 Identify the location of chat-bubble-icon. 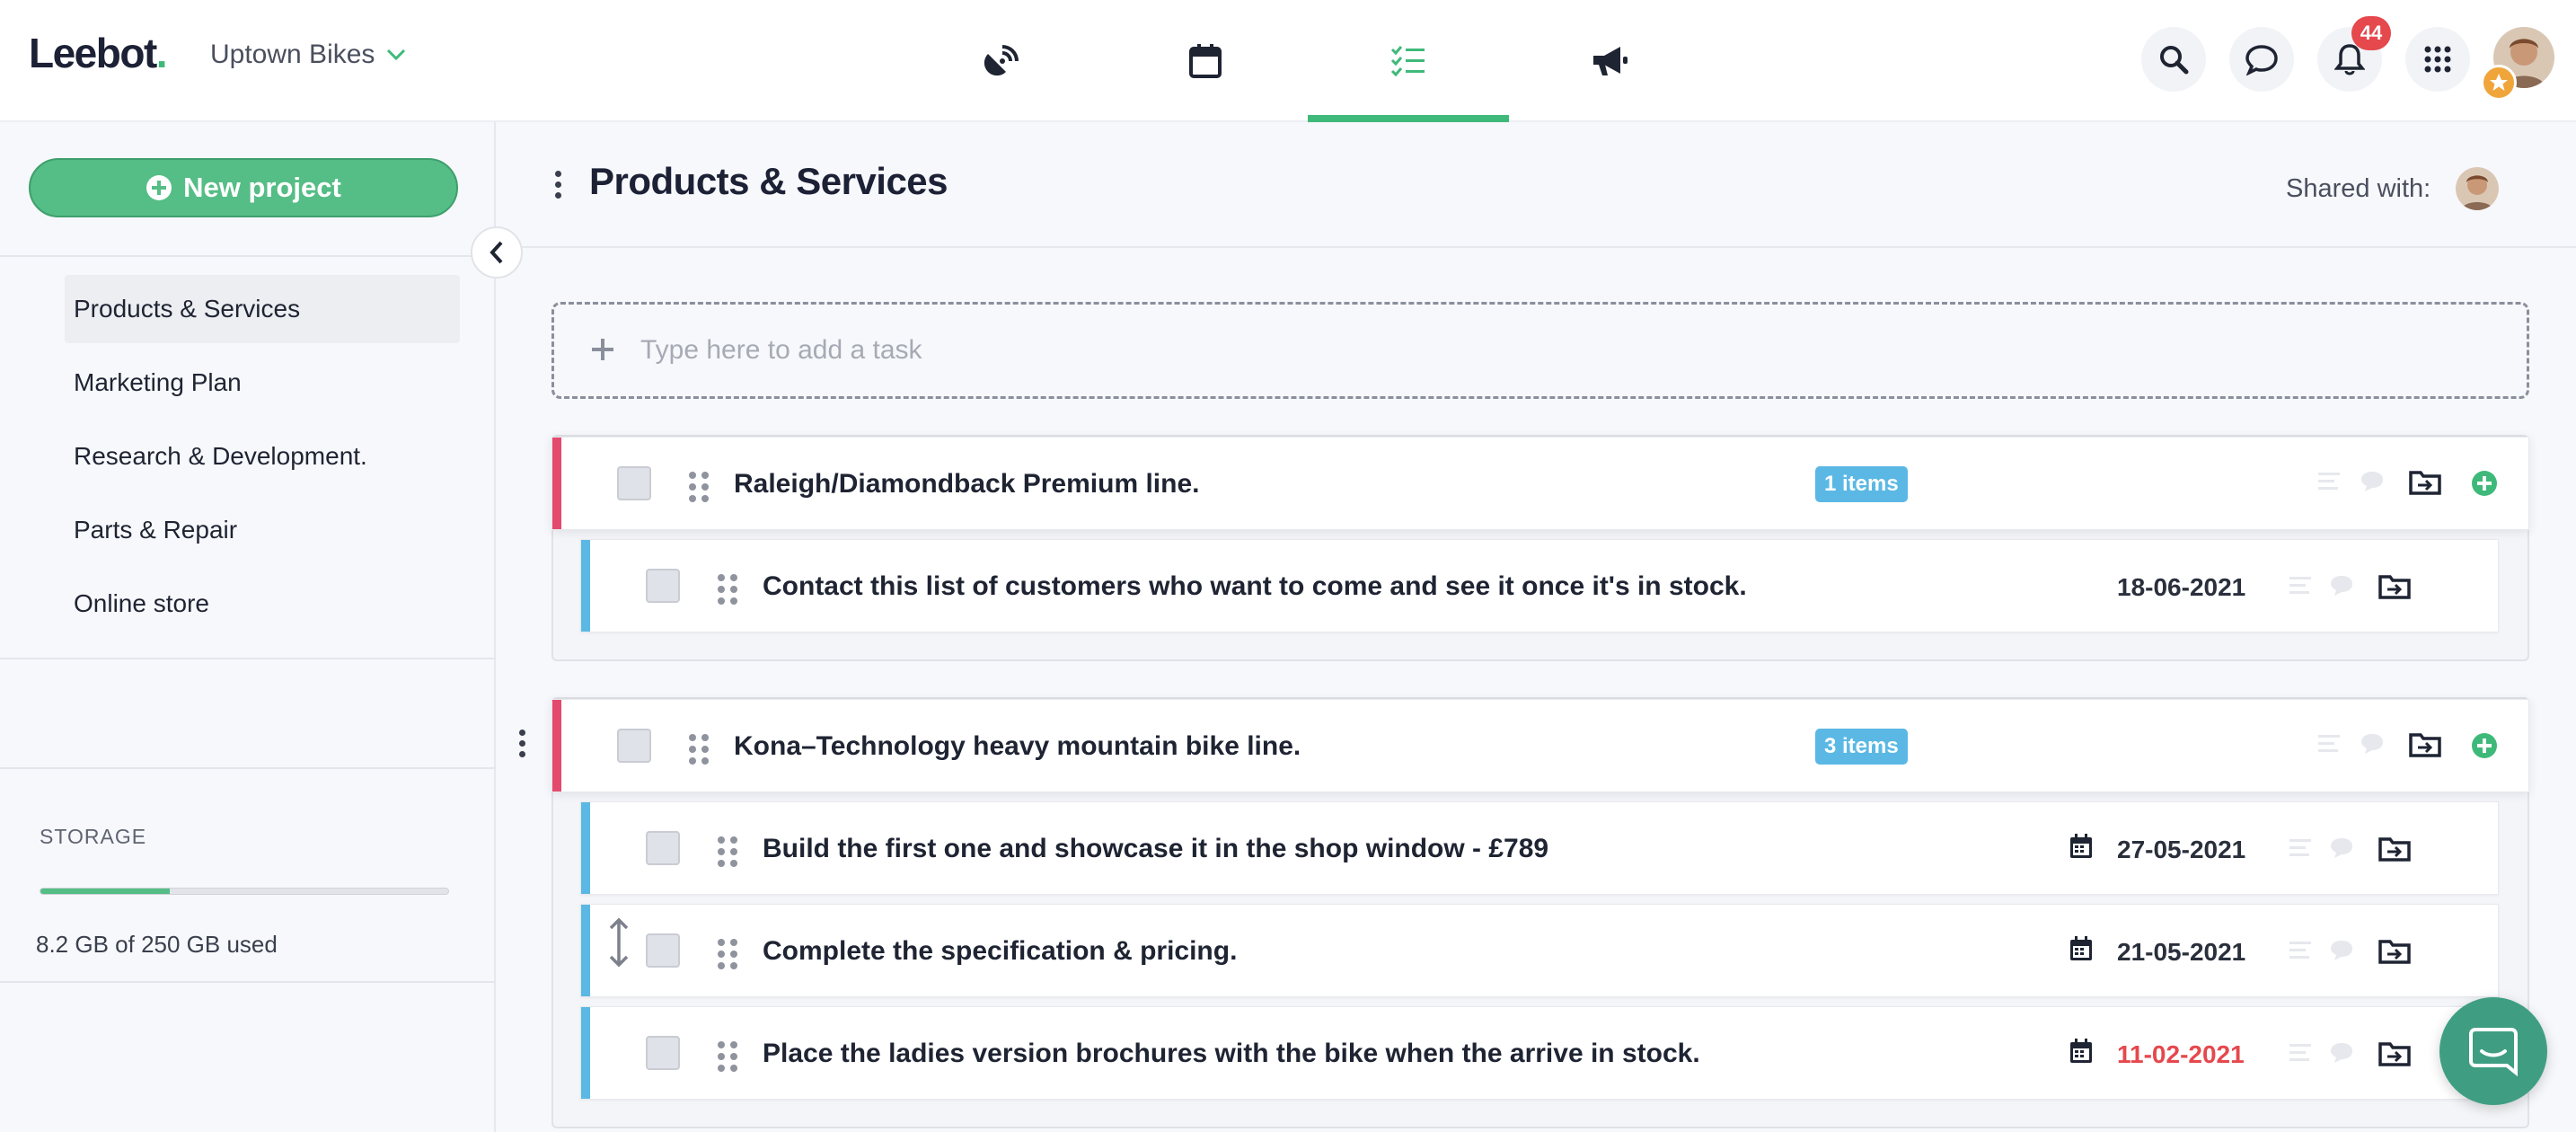
(2261, 60).